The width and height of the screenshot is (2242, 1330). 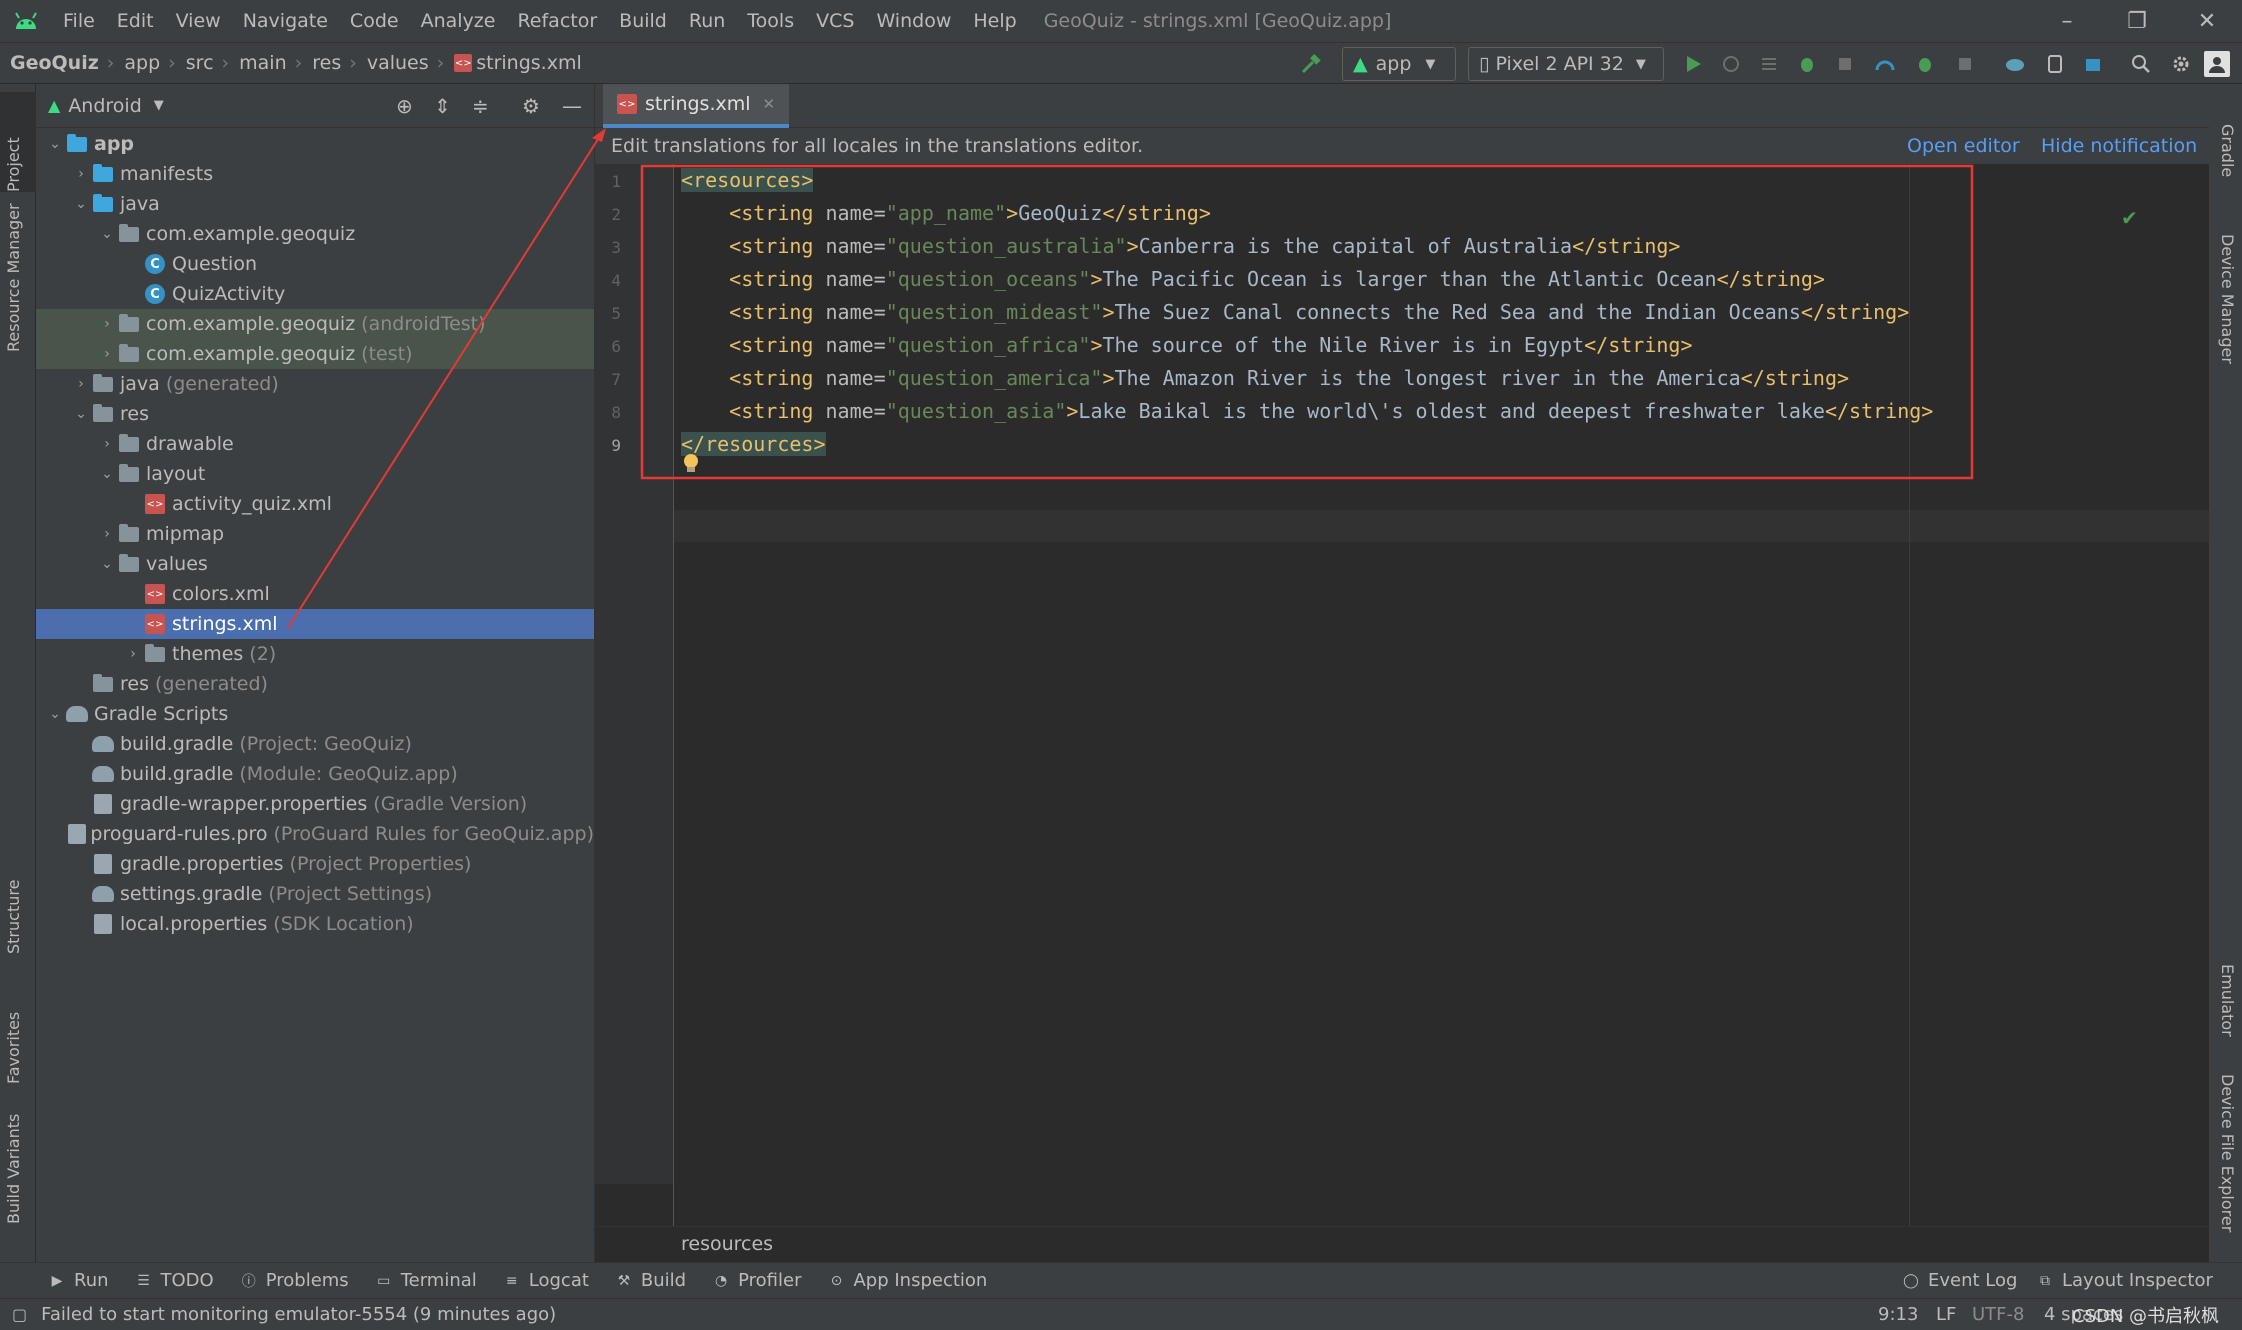 What do you see at coordinates (19, 1314) in the screenshot?
I see `status-toggle-icon: ▢` at bounding box center [19, 1314].